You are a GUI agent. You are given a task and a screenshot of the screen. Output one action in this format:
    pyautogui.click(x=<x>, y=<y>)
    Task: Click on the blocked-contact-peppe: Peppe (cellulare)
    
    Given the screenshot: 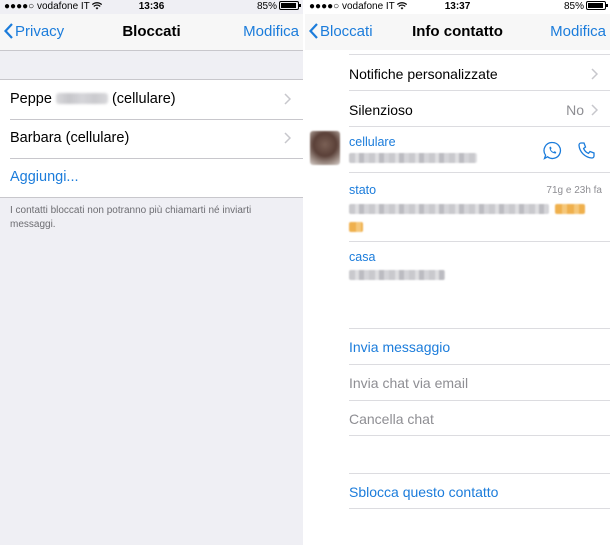 What is the action you would take?
    pyautogui.click(x=151, y=99)
    